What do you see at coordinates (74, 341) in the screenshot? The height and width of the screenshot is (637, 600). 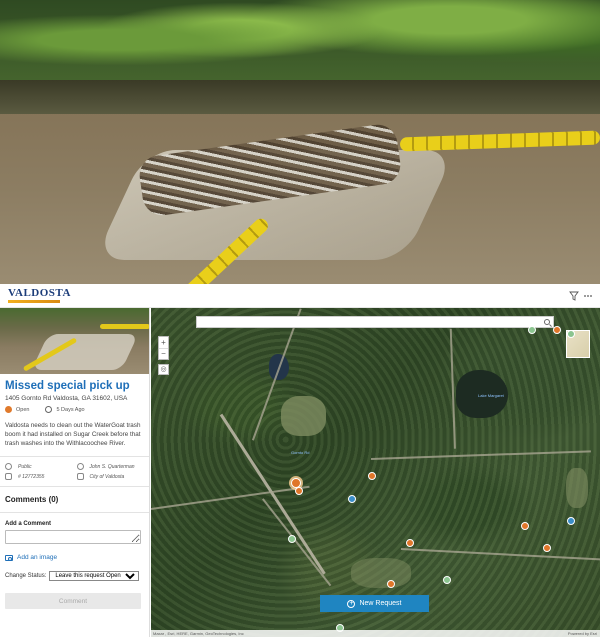 I see `request-thumbnail` at bounding box center [74, 341].